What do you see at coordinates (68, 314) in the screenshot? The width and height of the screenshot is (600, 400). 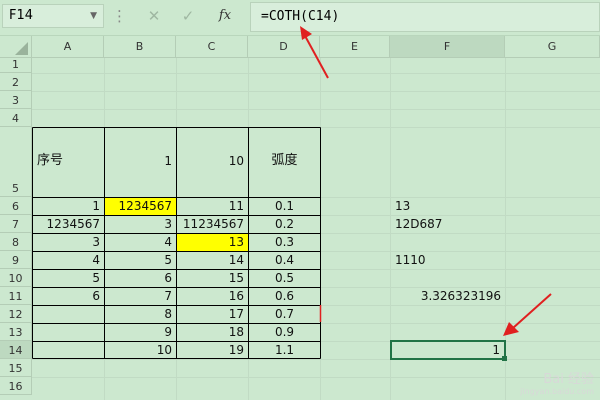 I see `cell-a12` at bounding box center [68, 314].